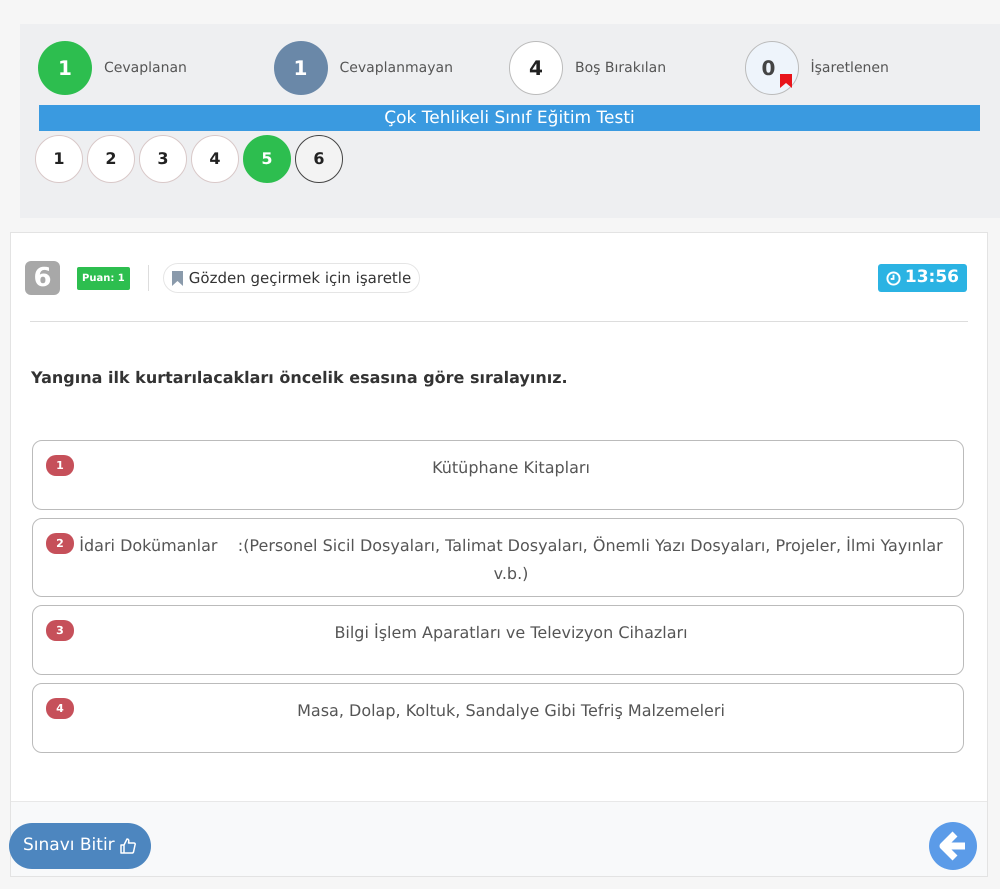  Describe the element at coordinates (953, 846) in the screenshot. I see `back-button` at that location.